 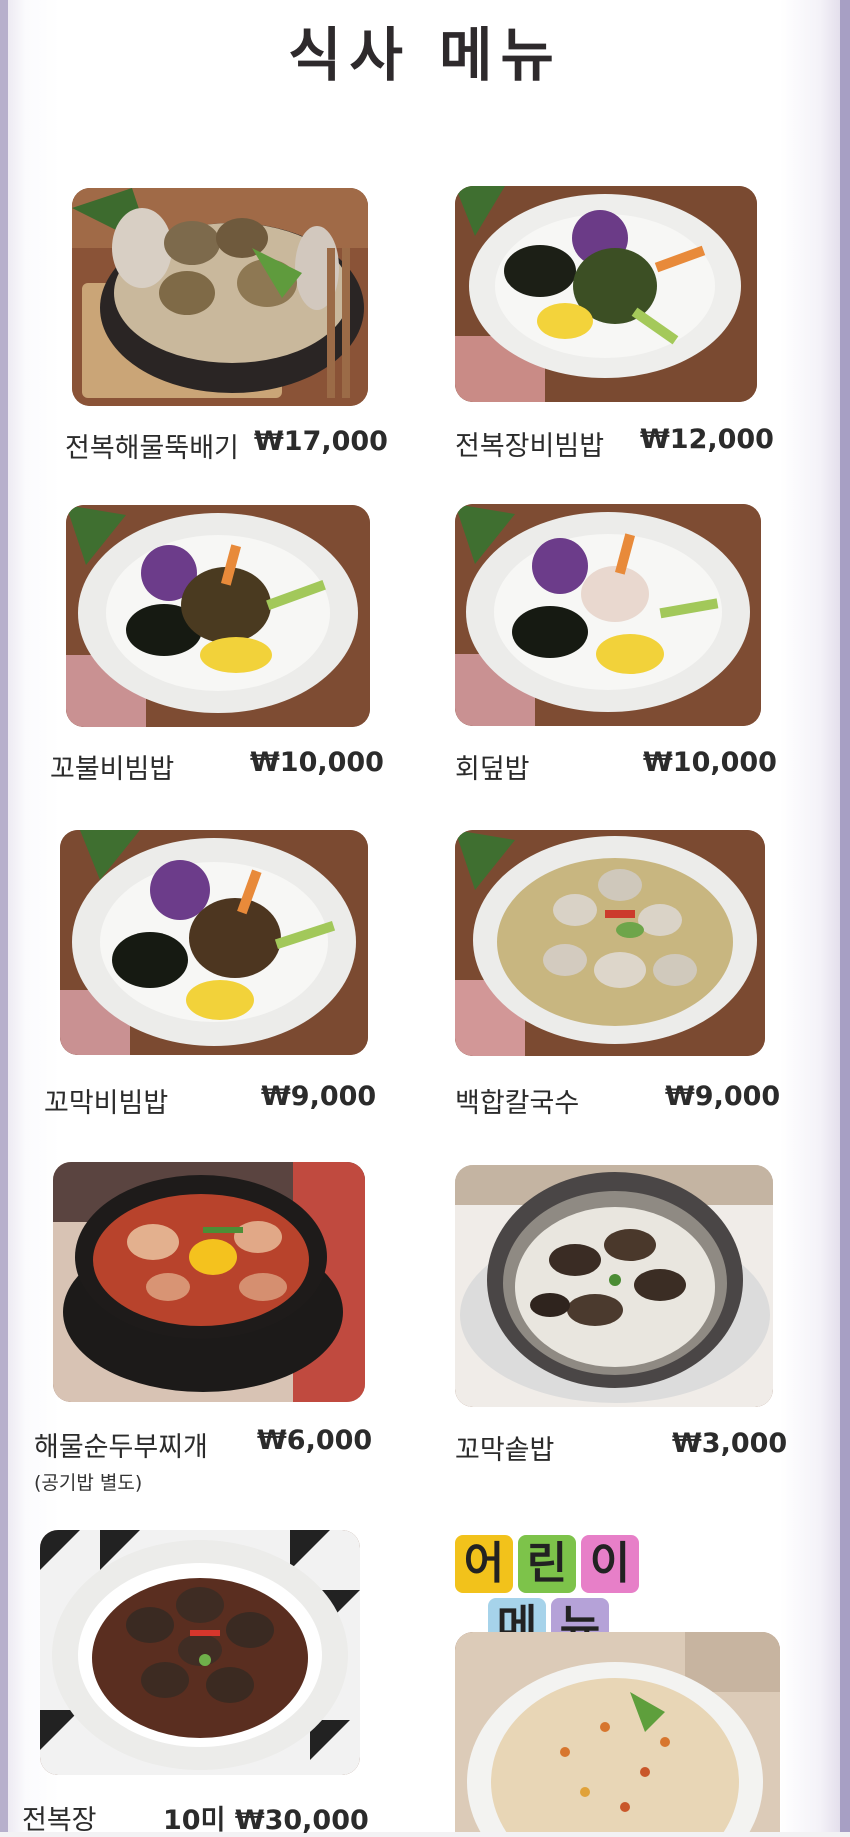 I want to click on right-border, so click(x=845, y=916).